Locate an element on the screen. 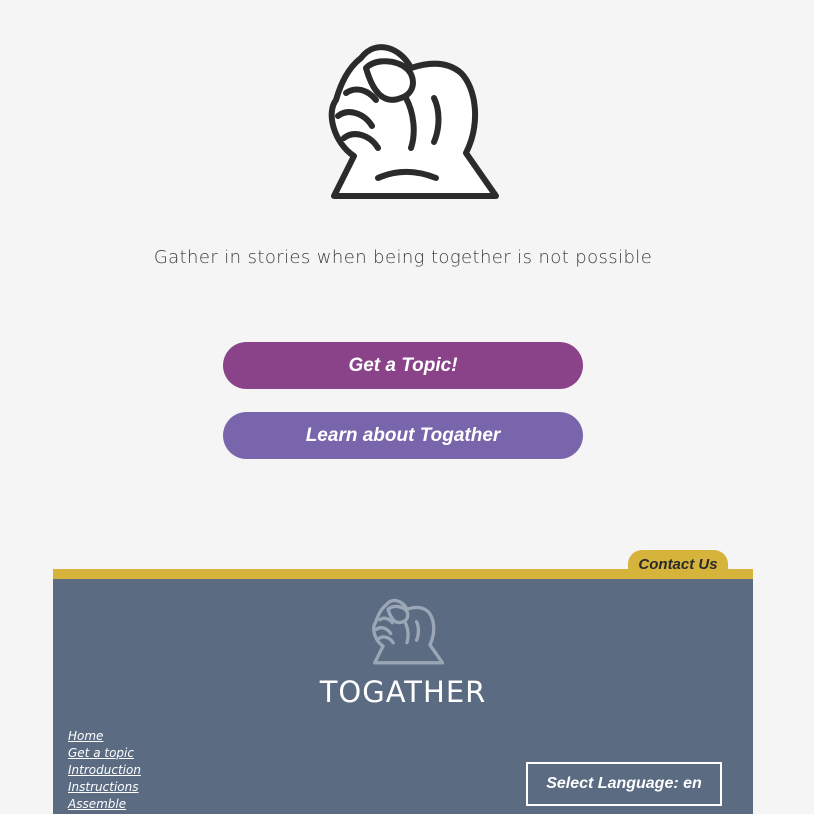 The image size is (814, 814). footer-link-get-topic: Get a topic is located at coordinates (101, 753).